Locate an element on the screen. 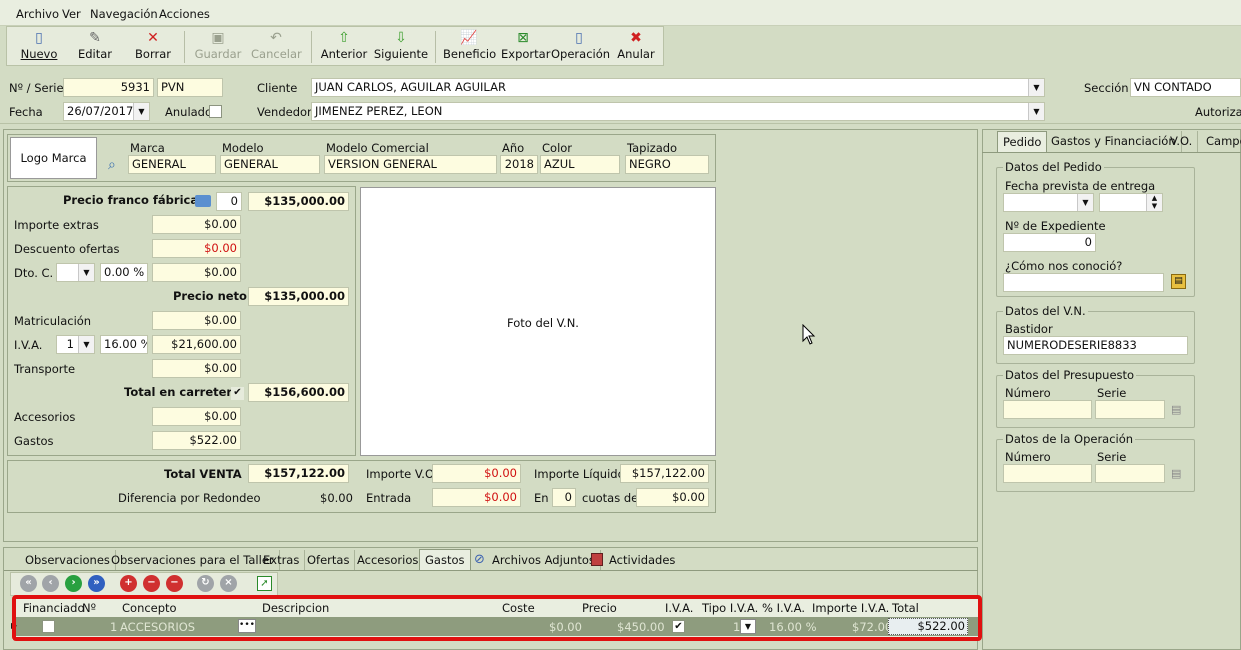 Image resolution: width=1241 pixels, height=650 pixels. tab-gastos-financiacion: Gastos y Financiación is located at coordinates (1114, 141).